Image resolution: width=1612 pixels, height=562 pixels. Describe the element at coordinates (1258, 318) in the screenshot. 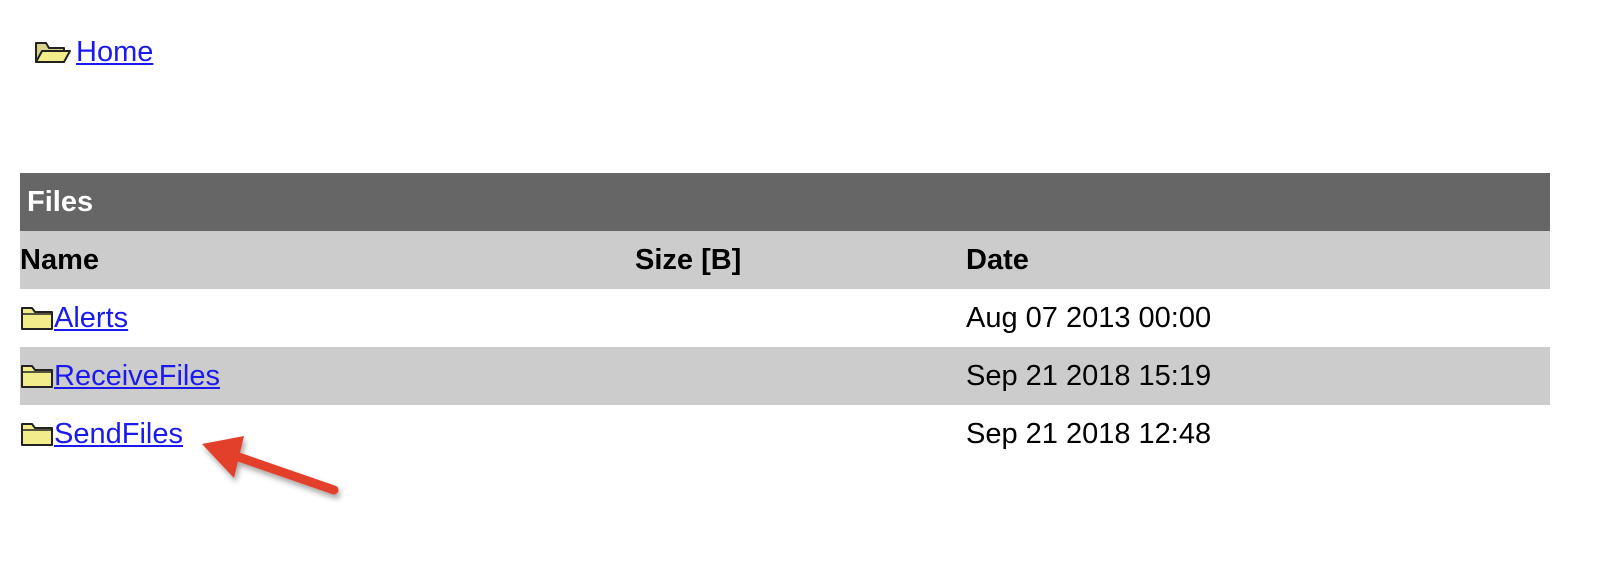

I see `file-date: Aug 07 2013 00:00` at that location.